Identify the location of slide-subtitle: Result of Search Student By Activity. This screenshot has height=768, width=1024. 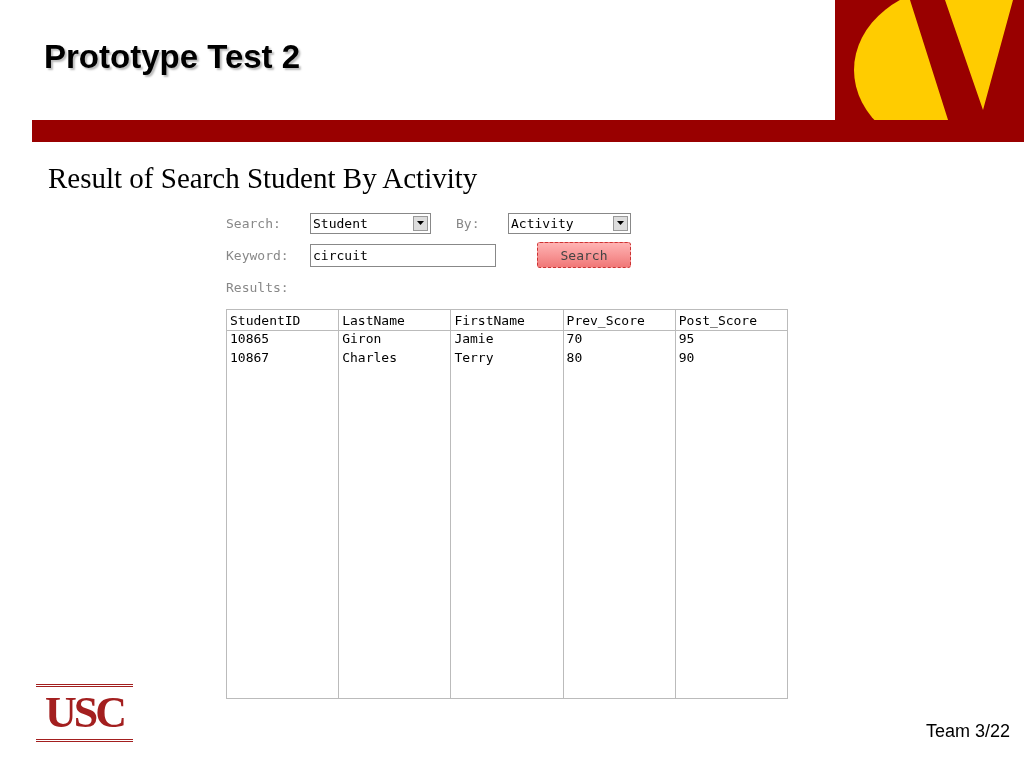
(263, 178).